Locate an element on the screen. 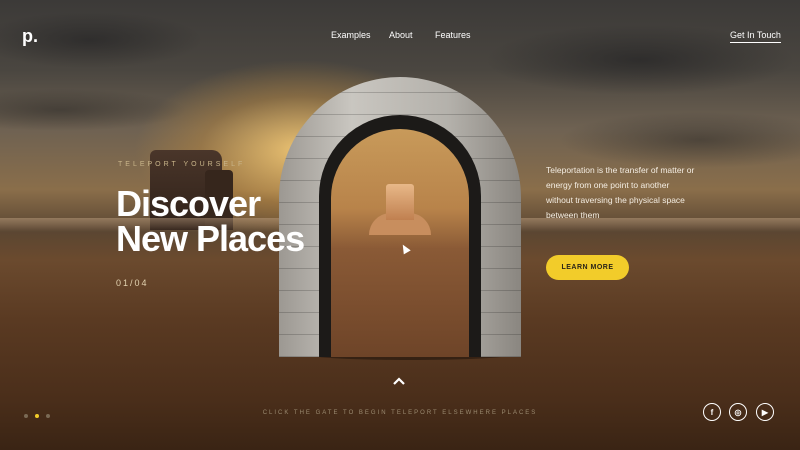 This screenshot has width=800, height=450. slide-counter: 01/04 is located at coordinates (132, 283).